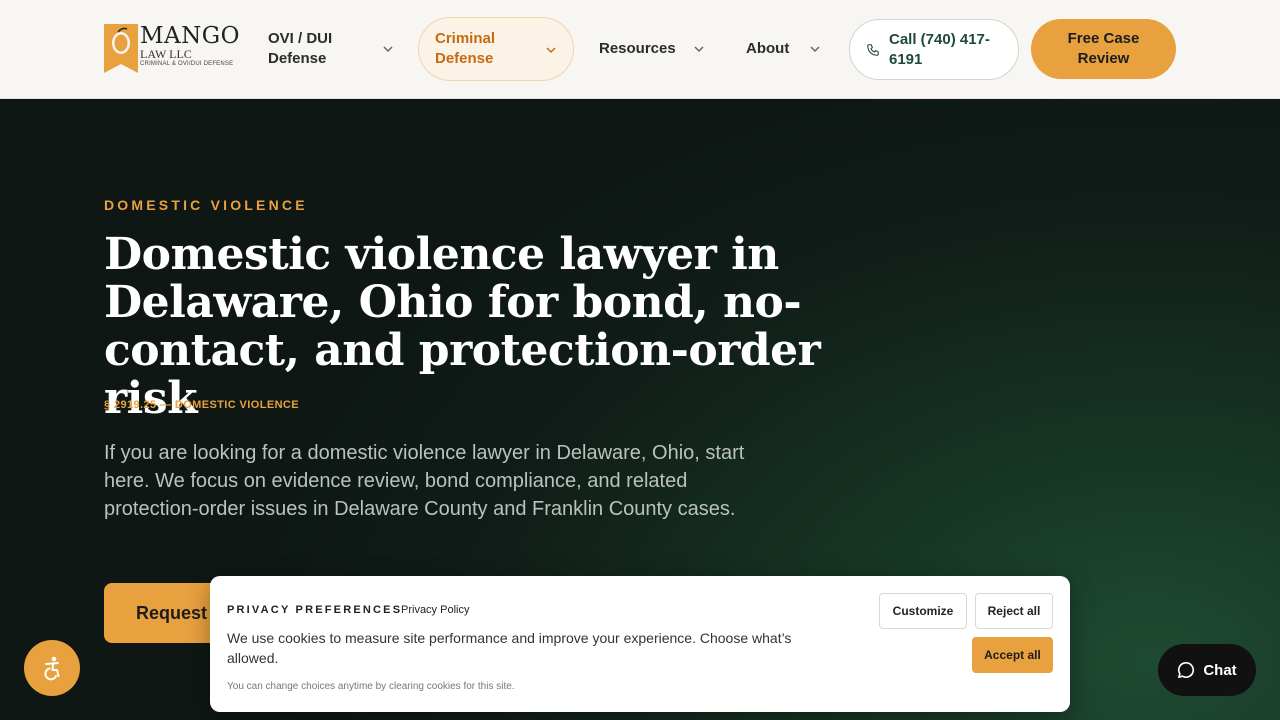  Describe the element at coordinates (465, 48) in the screenshot. I see `nav-label: Criminal Defense` at that location.